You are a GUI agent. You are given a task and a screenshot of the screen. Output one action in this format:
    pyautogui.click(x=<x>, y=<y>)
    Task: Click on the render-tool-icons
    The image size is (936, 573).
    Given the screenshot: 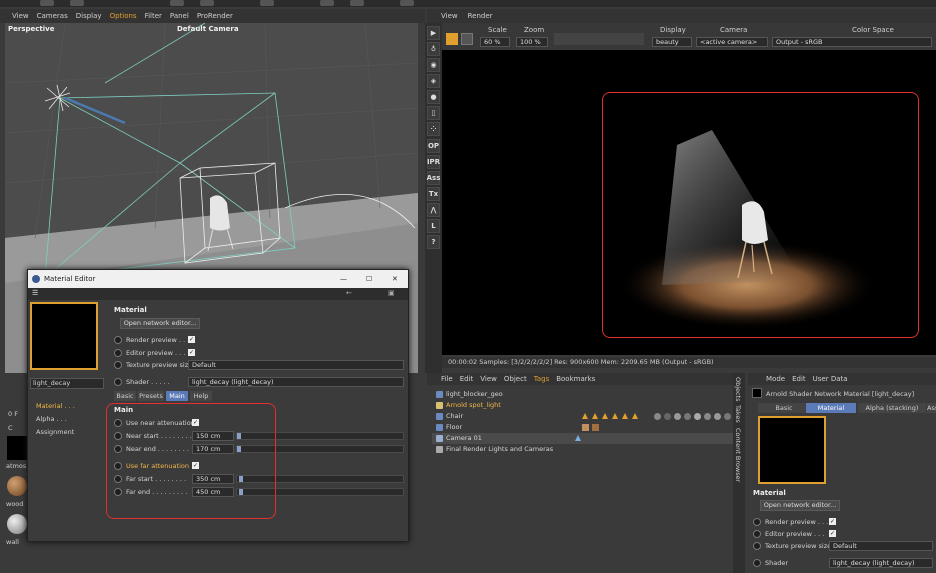 What is the action you would take?
    pyautogui.click(x=599, y=39)
    